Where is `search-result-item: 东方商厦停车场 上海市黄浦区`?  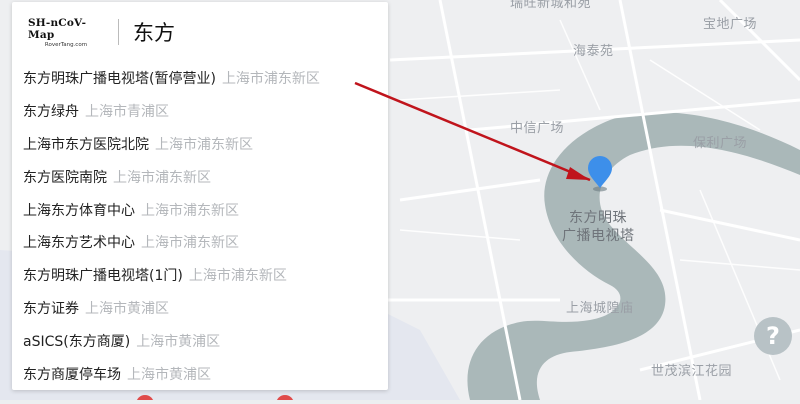
search-result-item: 东方商厦停车场 上海市黄浦区 is located at coordinates (200, 373).